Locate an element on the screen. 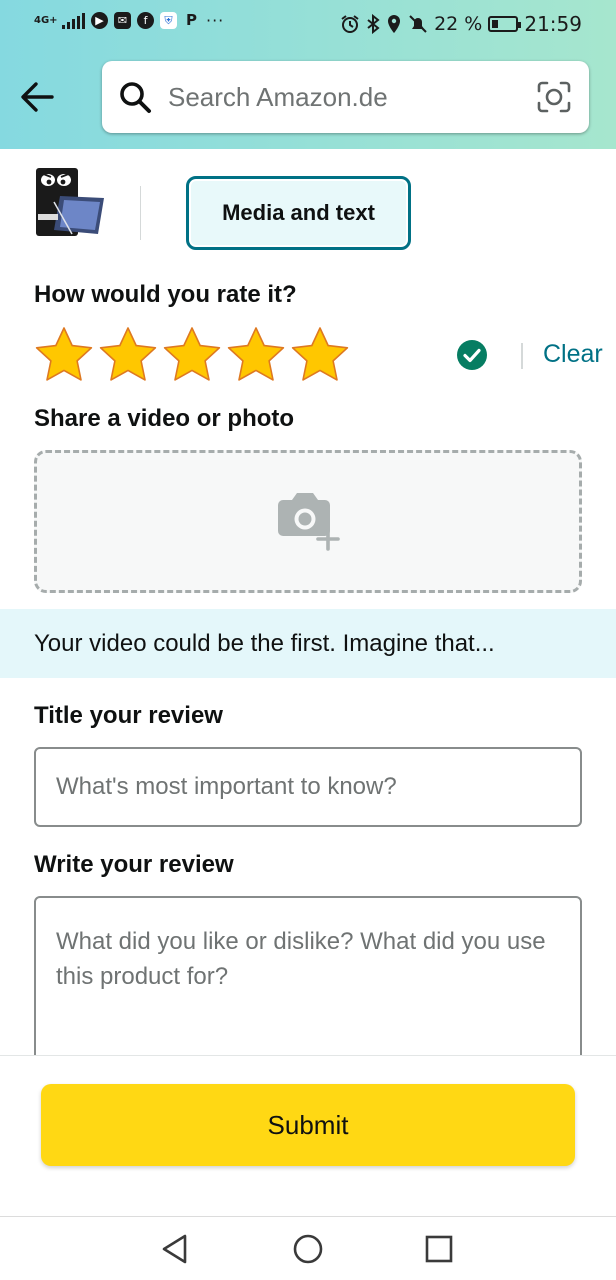 Image resolution: width=616 pixels, height=1280 pixels. nav-back-icon is located at coordinates (176, 1249).